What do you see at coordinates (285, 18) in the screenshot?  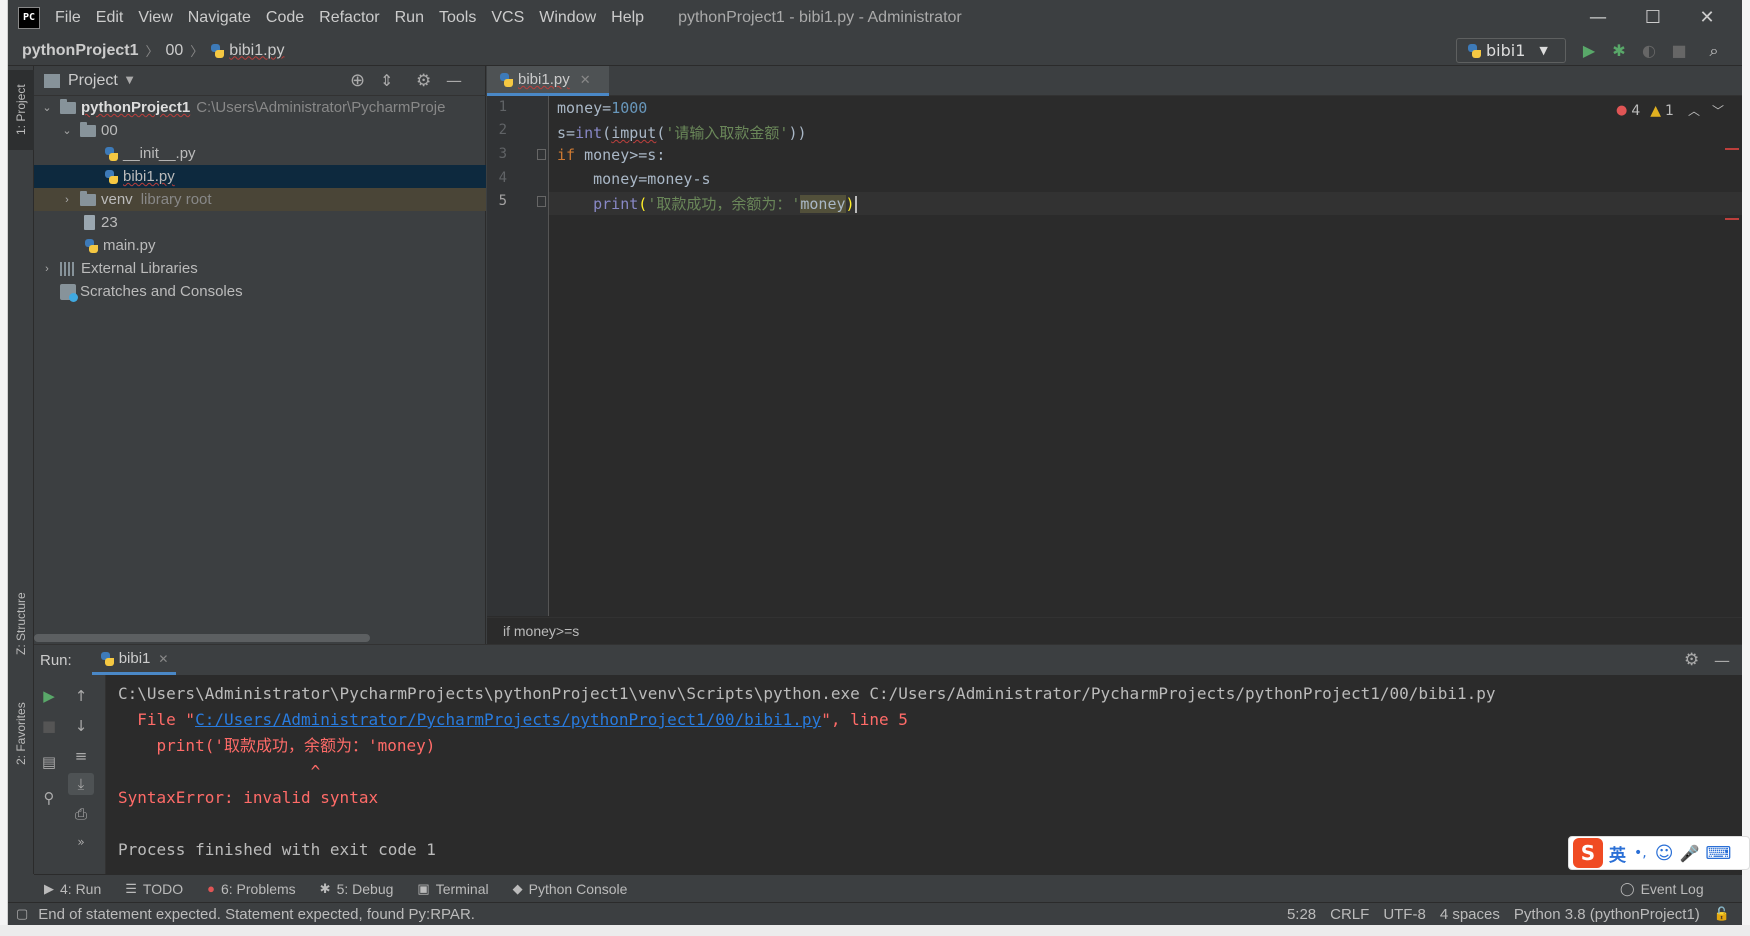 I see `menu-code: Code` at bounding box center [285, 18].